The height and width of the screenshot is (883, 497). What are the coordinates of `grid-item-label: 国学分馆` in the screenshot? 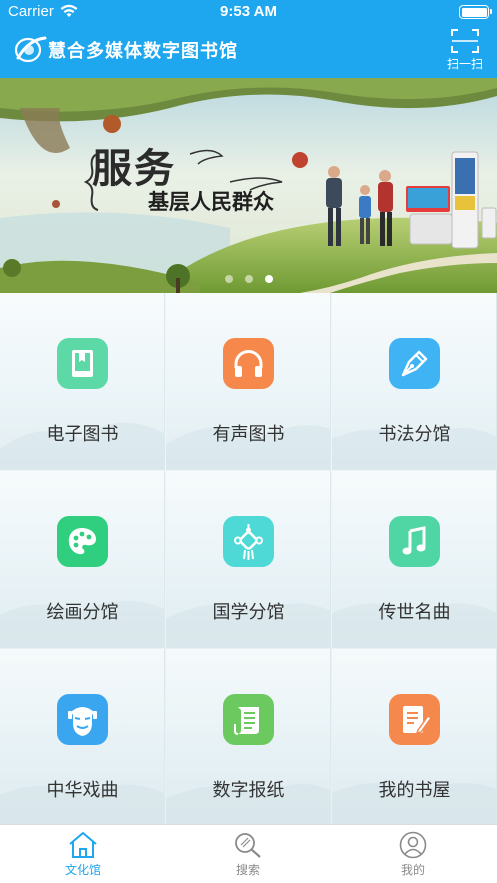 It's located at (248, 612).